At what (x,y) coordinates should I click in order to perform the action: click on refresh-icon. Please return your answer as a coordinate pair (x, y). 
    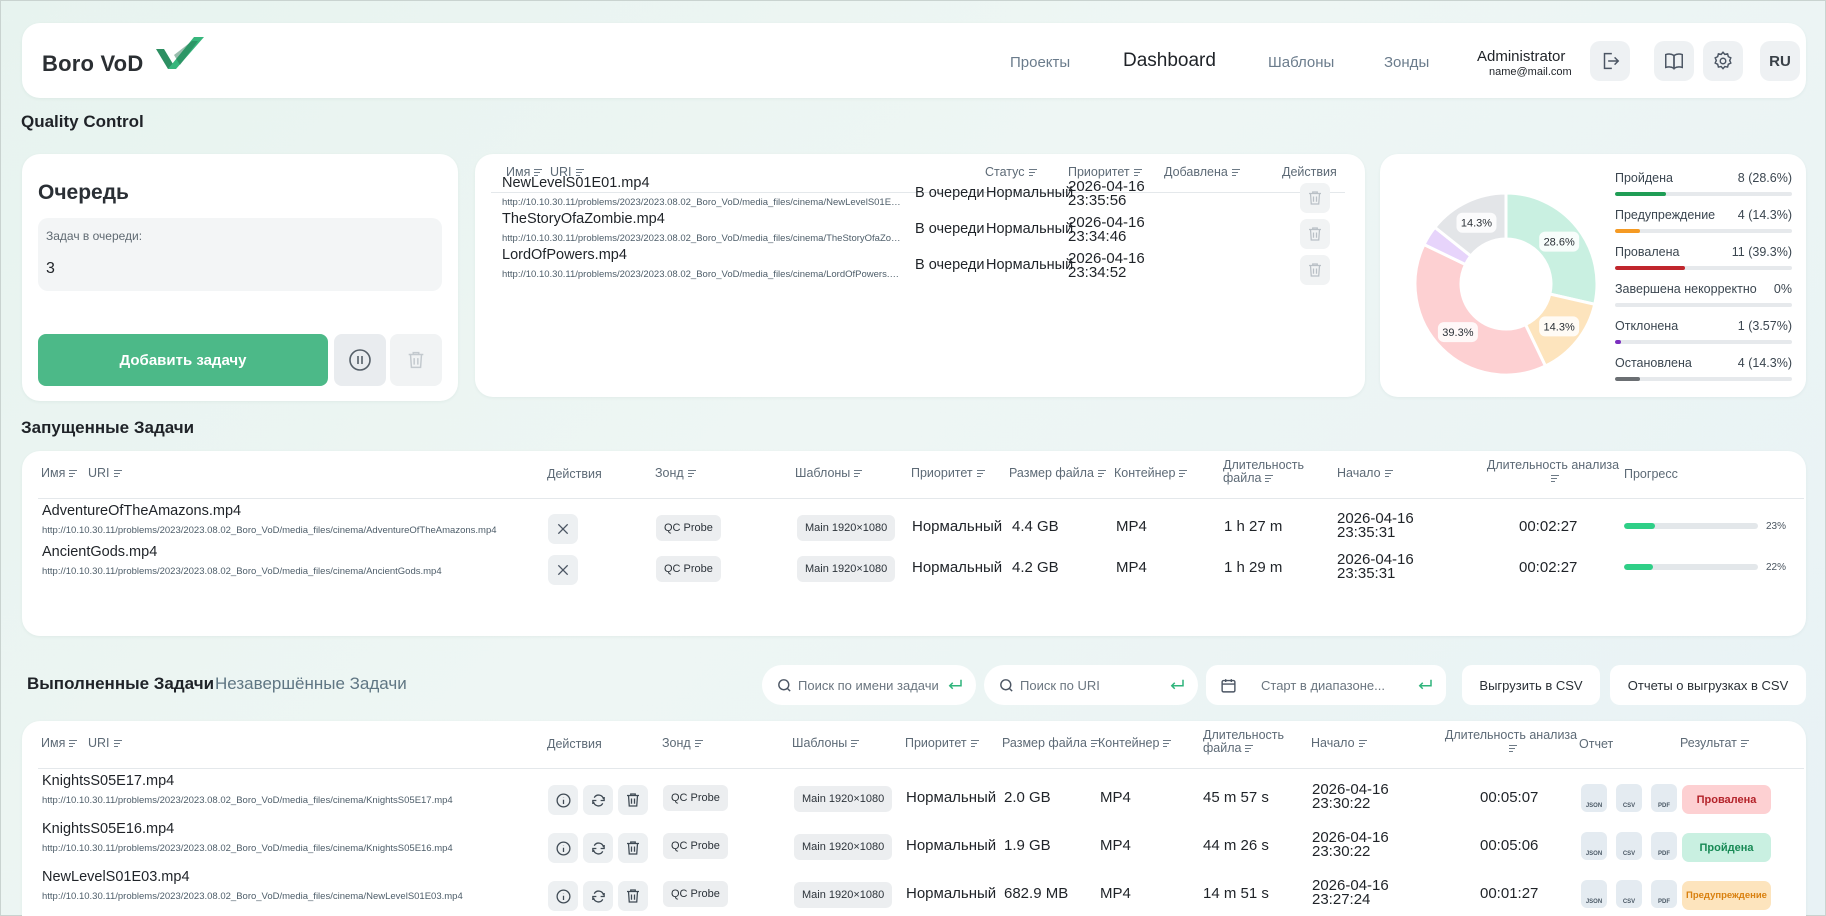
    Looking at the image, I should click on (598, 848).